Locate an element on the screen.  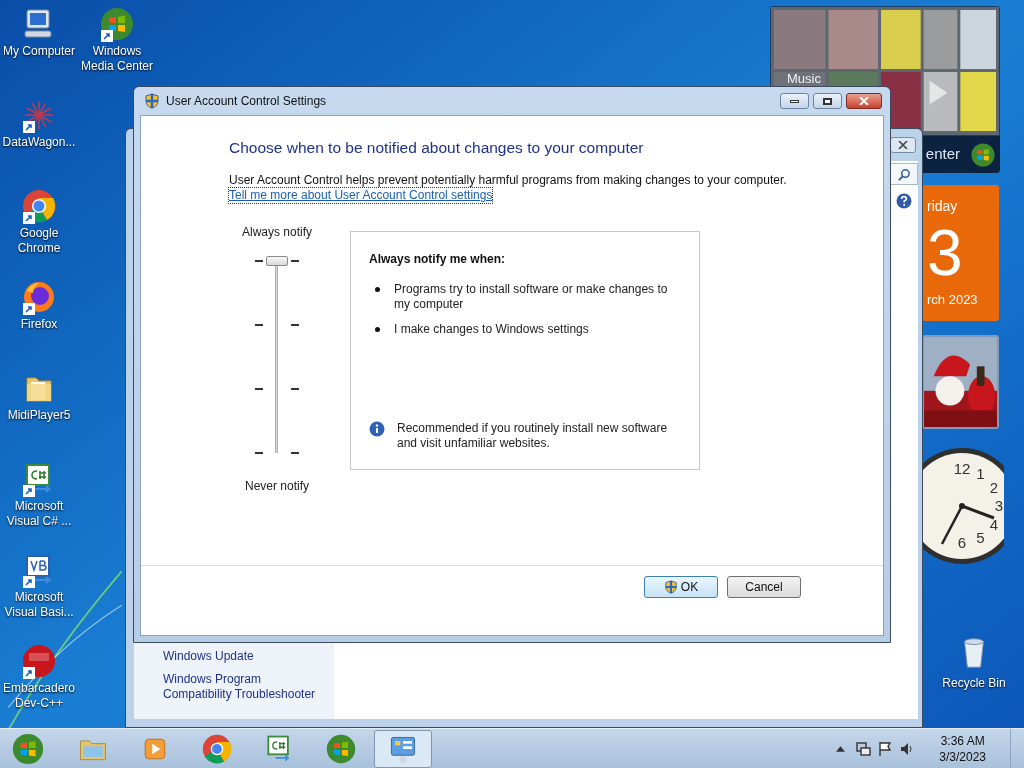
help-link: Tell me more about User Account Control settings is located at coordinates (361, 196).